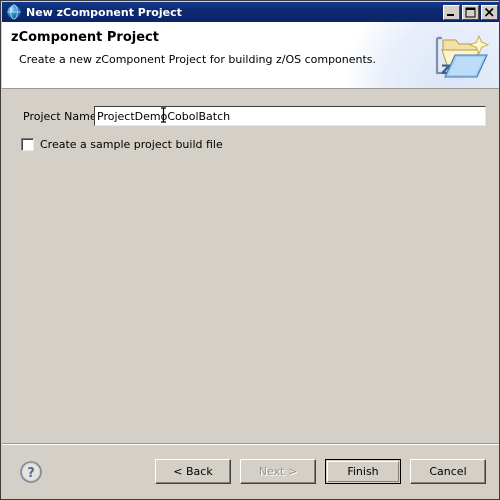 Image resolution: width=500 pixels, height=500 pixels. I want to click on project-name-label: Project Name:, so click(62, 116).